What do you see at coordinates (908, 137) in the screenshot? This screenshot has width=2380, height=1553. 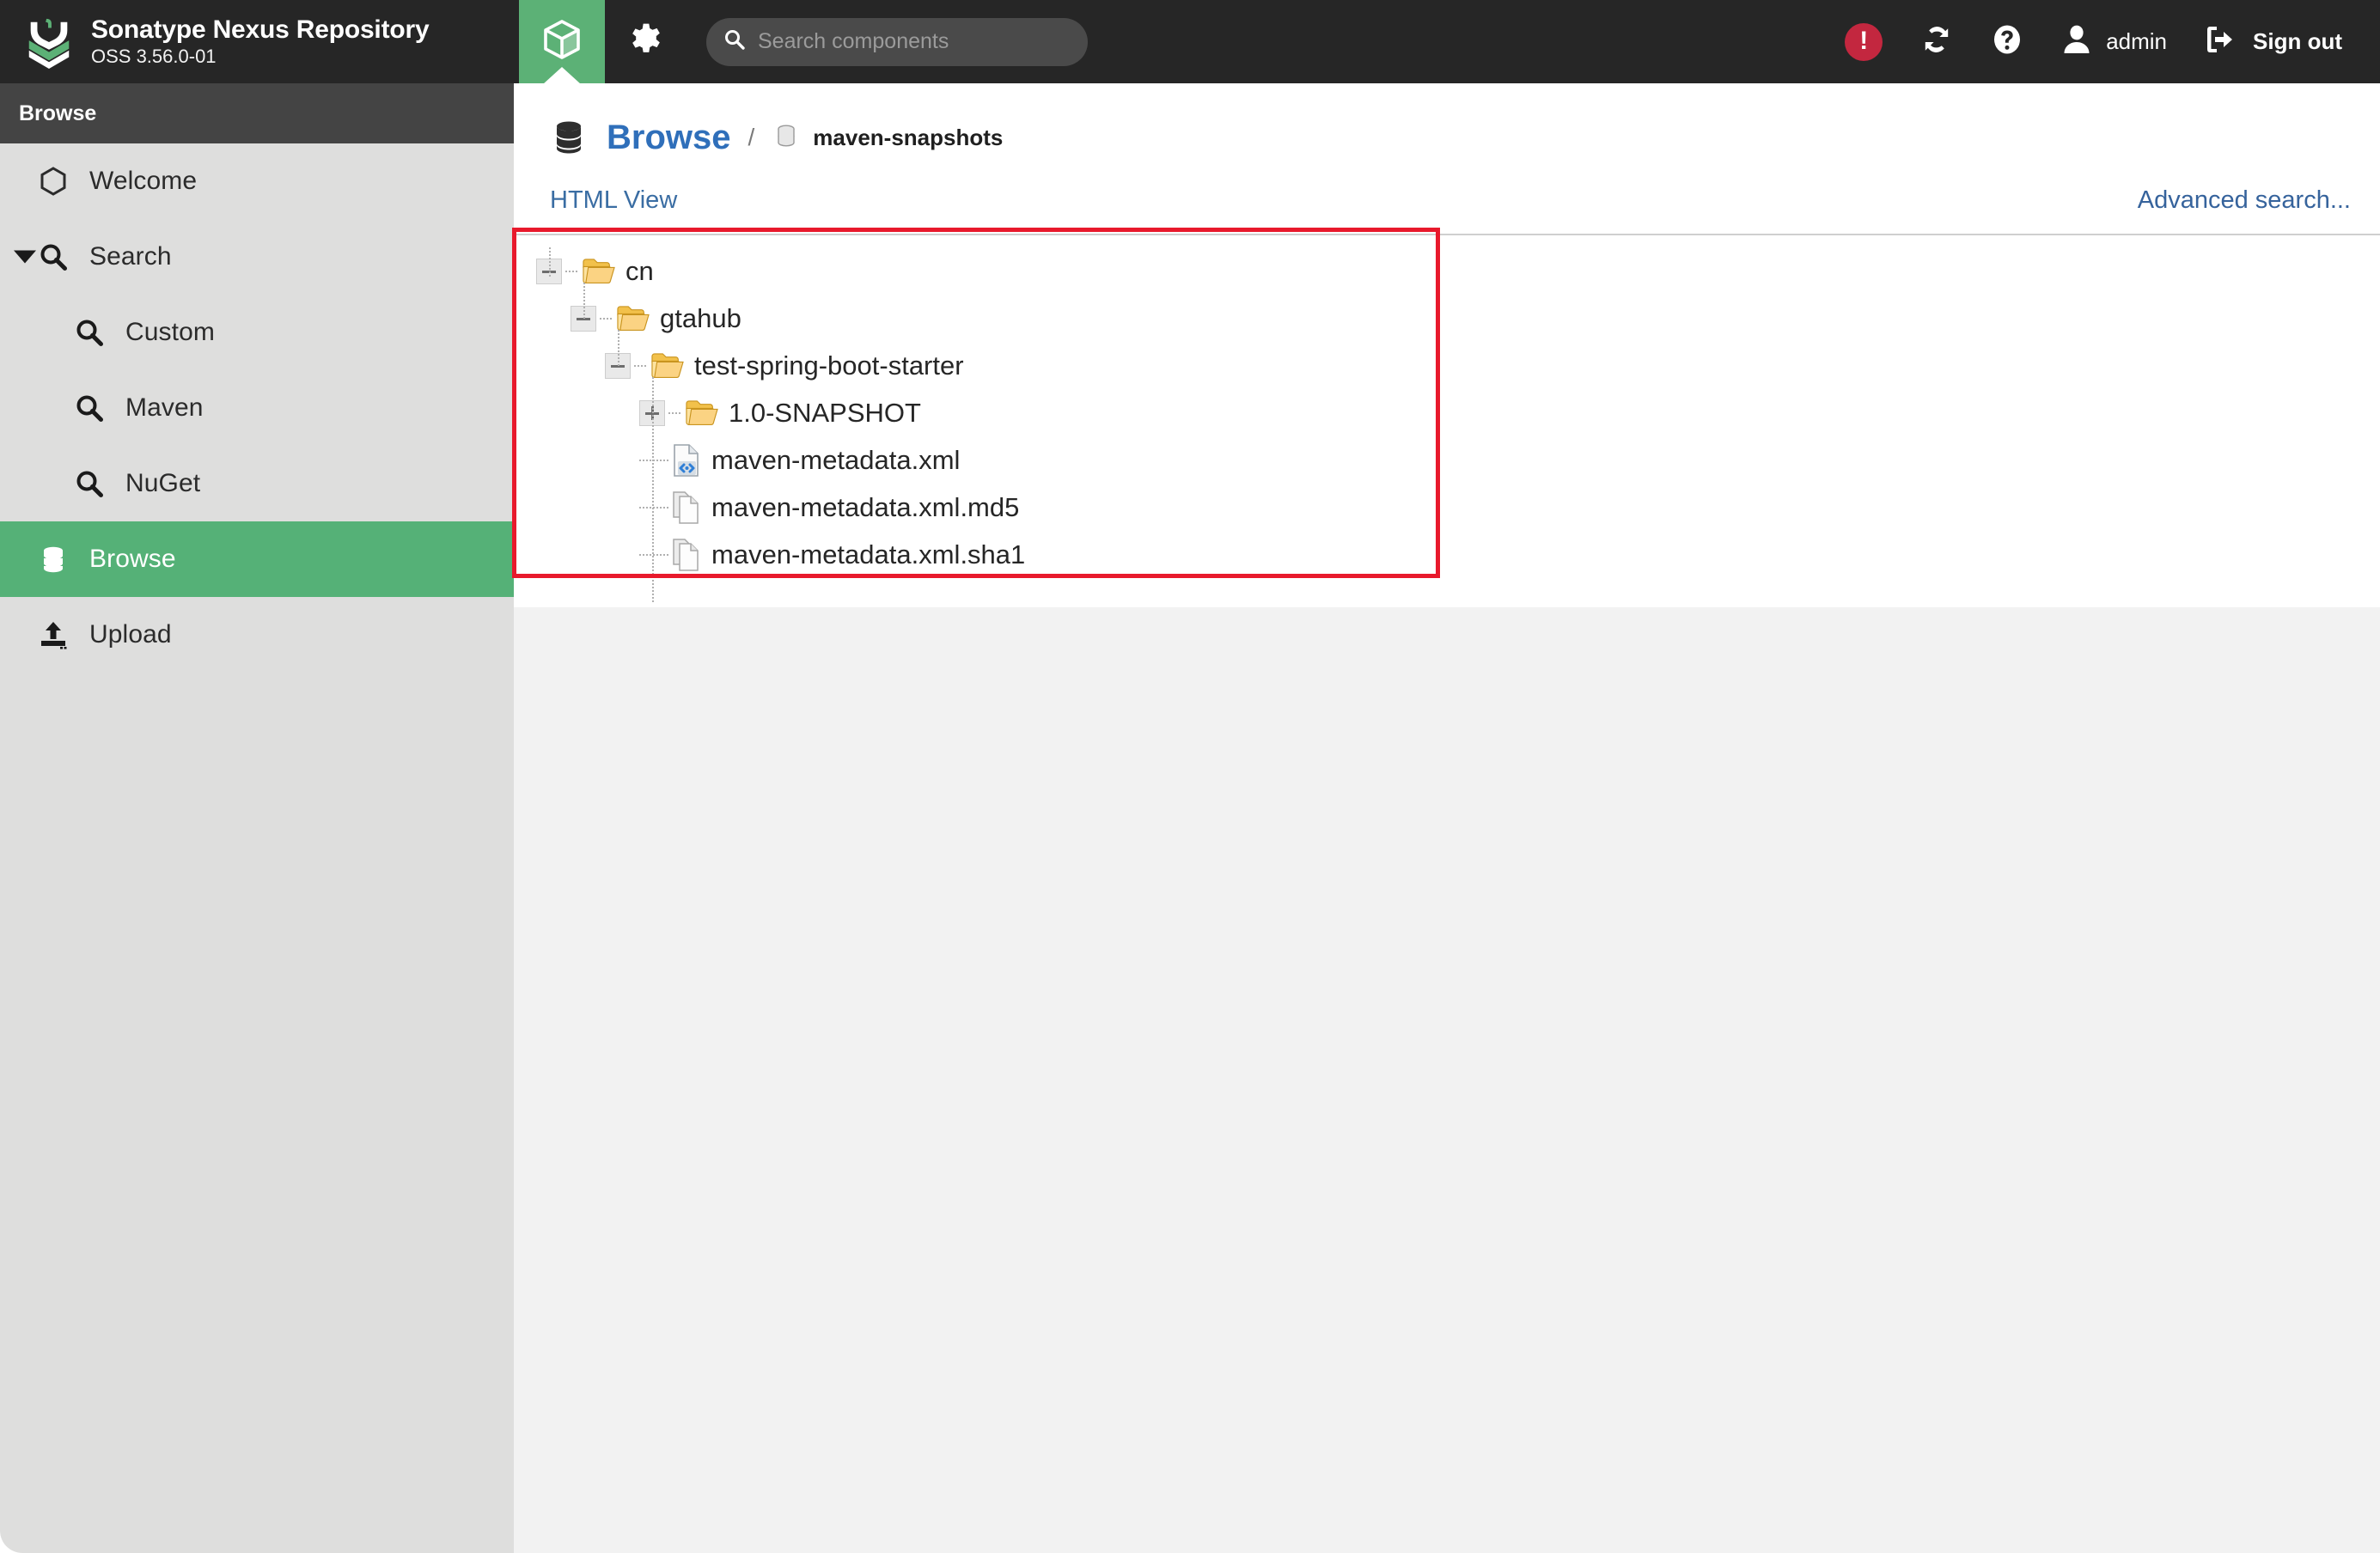 I see `breadcrumb-repo-label: maven-snapshots` at bounding box center [908, 137].